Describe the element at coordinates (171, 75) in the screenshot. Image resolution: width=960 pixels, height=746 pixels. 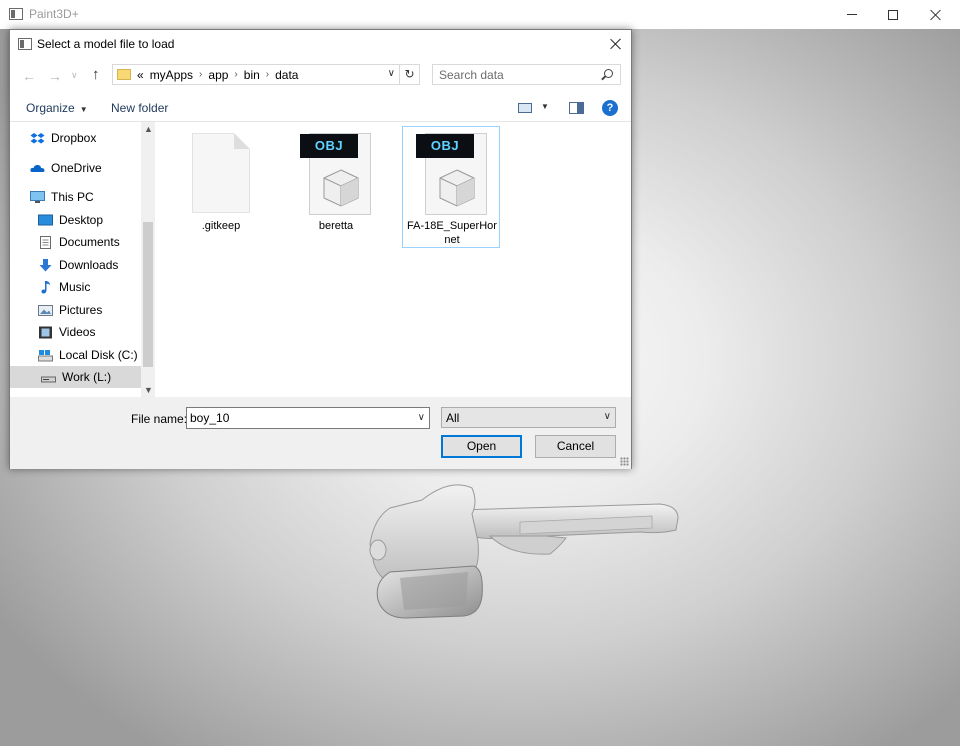
I see `breadcrumb-myapps: myApps` at that location.